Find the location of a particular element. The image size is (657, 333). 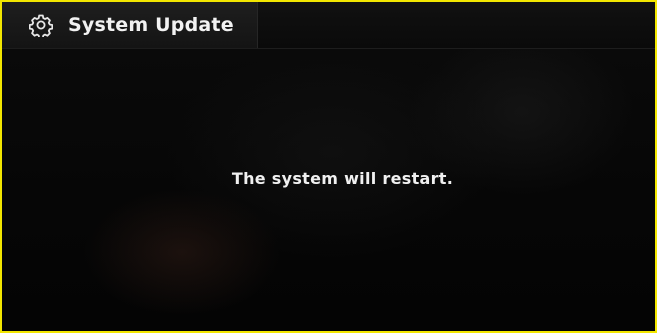

status-message: The system will restart. is located at coordinates (328, 179).